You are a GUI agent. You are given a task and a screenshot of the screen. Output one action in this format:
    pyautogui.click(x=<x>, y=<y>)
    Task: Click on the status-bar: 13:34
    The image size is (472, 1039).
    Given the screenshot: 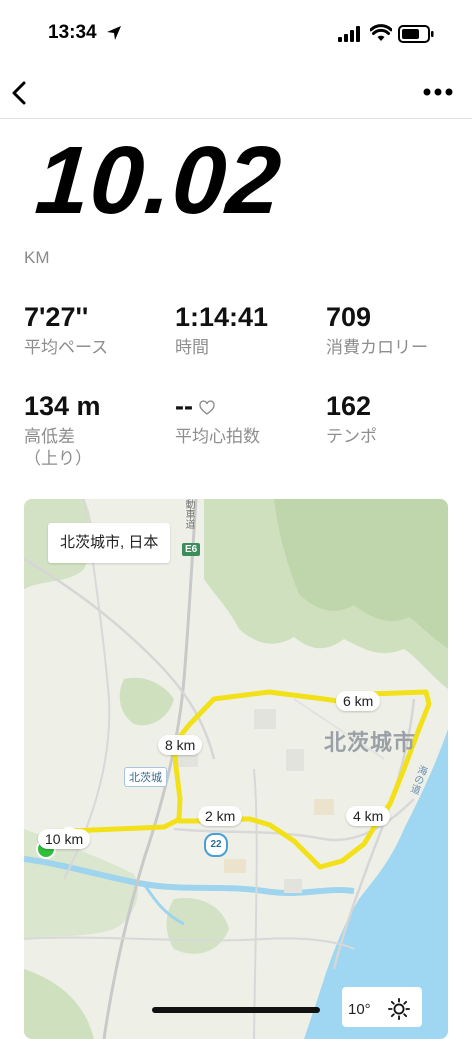 What is the action you would take?
    pyautogui.click(x=236, y=35)
    